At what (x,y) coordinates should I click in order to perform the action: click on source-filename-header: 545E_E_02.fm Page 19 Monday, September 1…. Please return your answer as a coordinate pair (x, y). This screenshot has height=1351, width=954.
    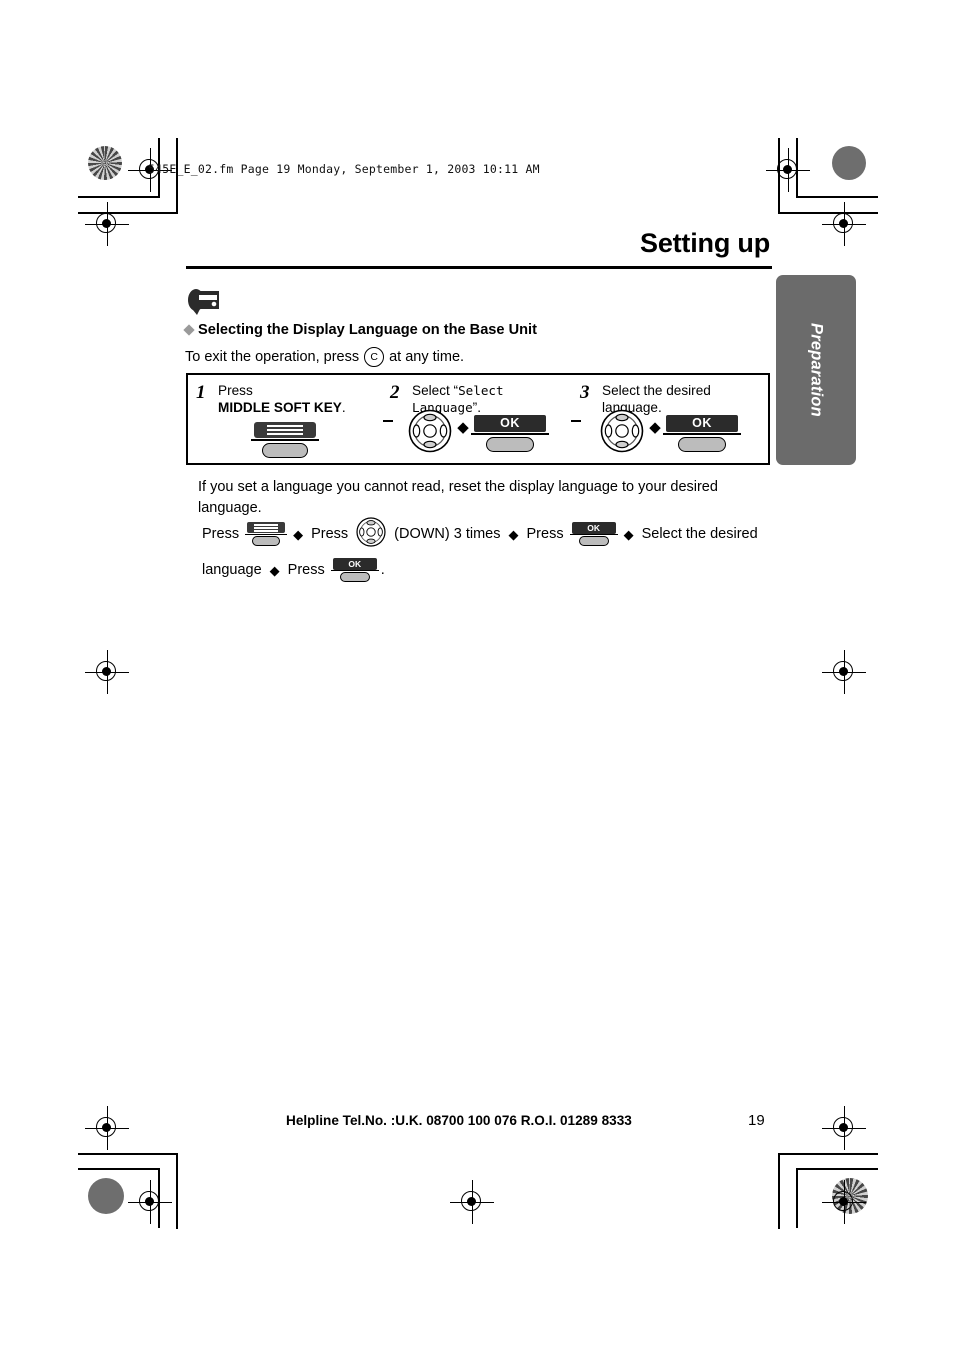
    Looking at the image, I should click on (344, 169).